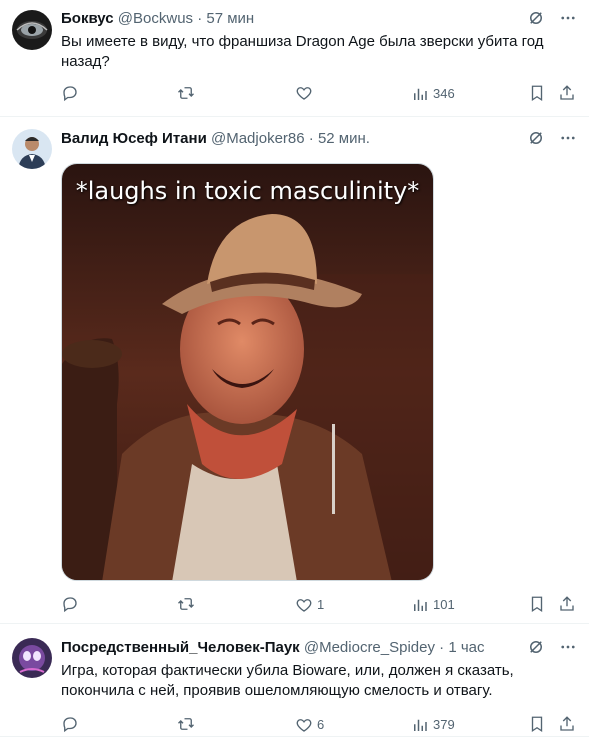 The width and height of the screenshot is (589, 737). I want to click on like-count: 6, so click(321, 724).